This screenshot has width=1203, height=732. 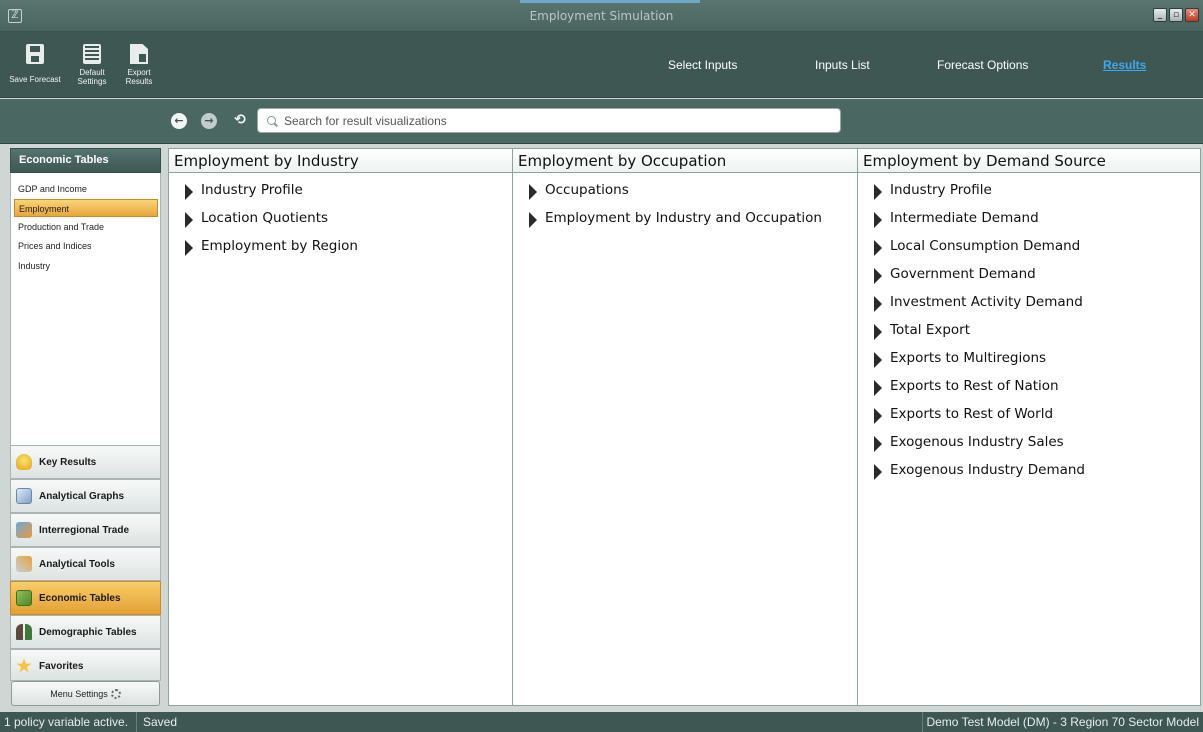 What do you see at coordinates (68, 462) in the screenshot?
I see `category-label: Key Results` at bounding box center [68, 462].